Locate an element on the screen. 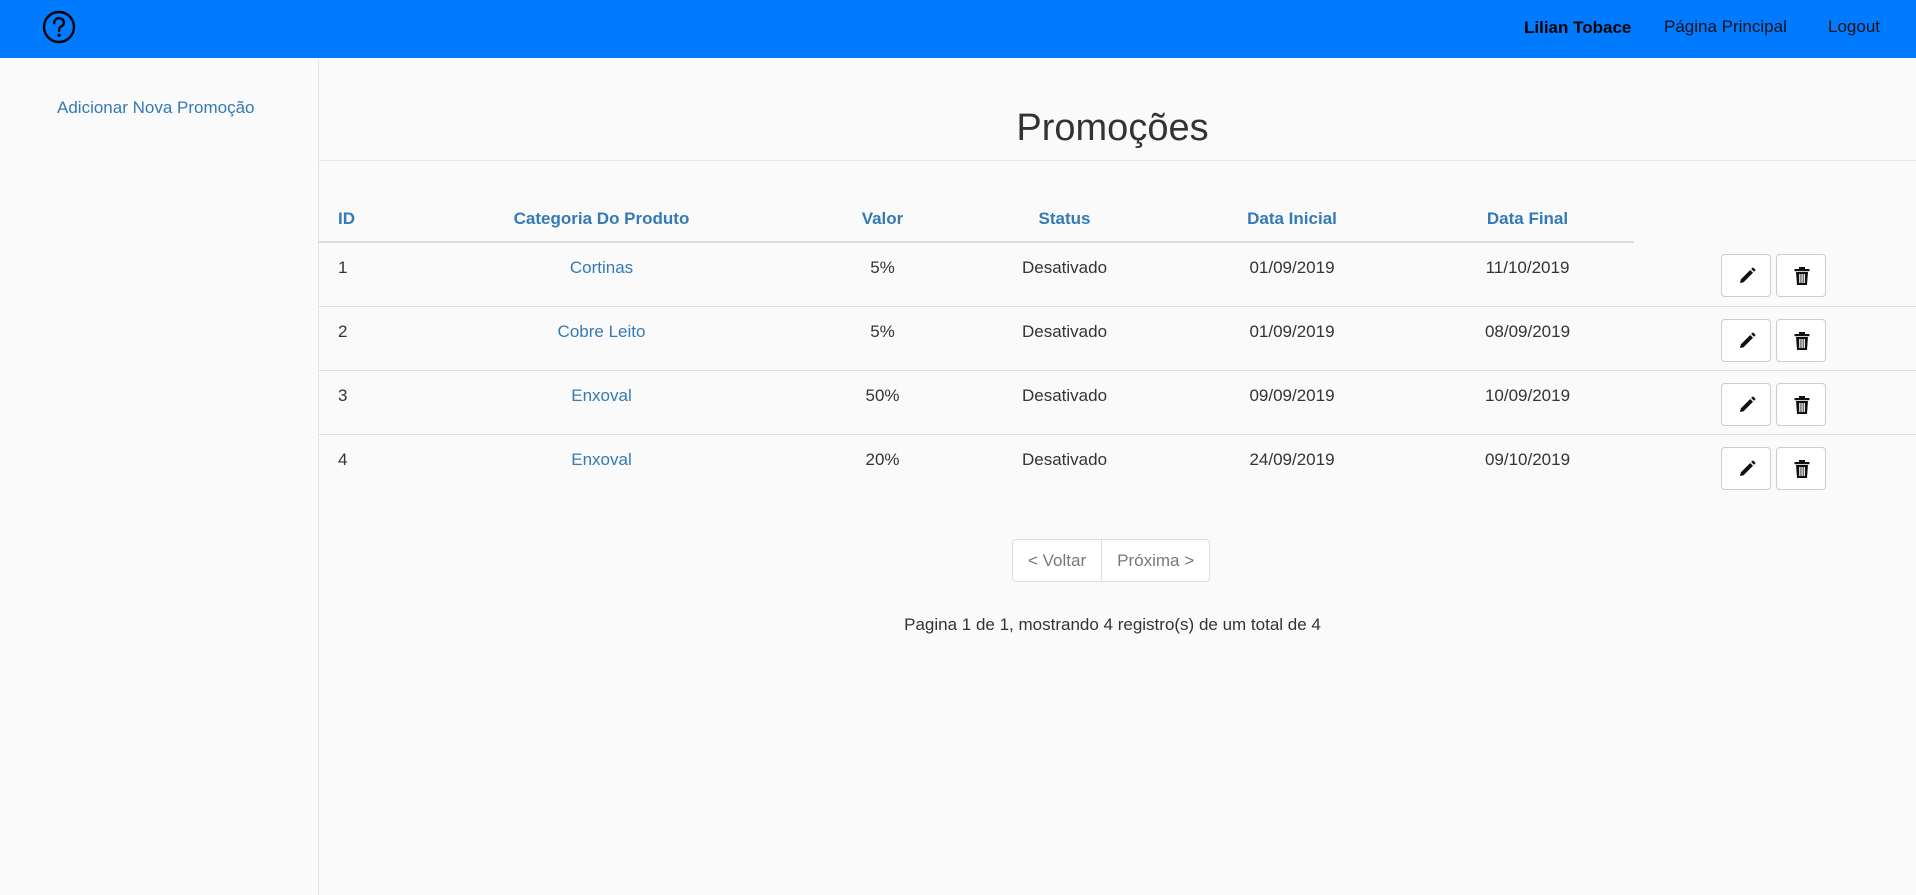 The height and width of the screenshot is (895, 1916). cell-id: 3 is located at coordinates (361, 401).